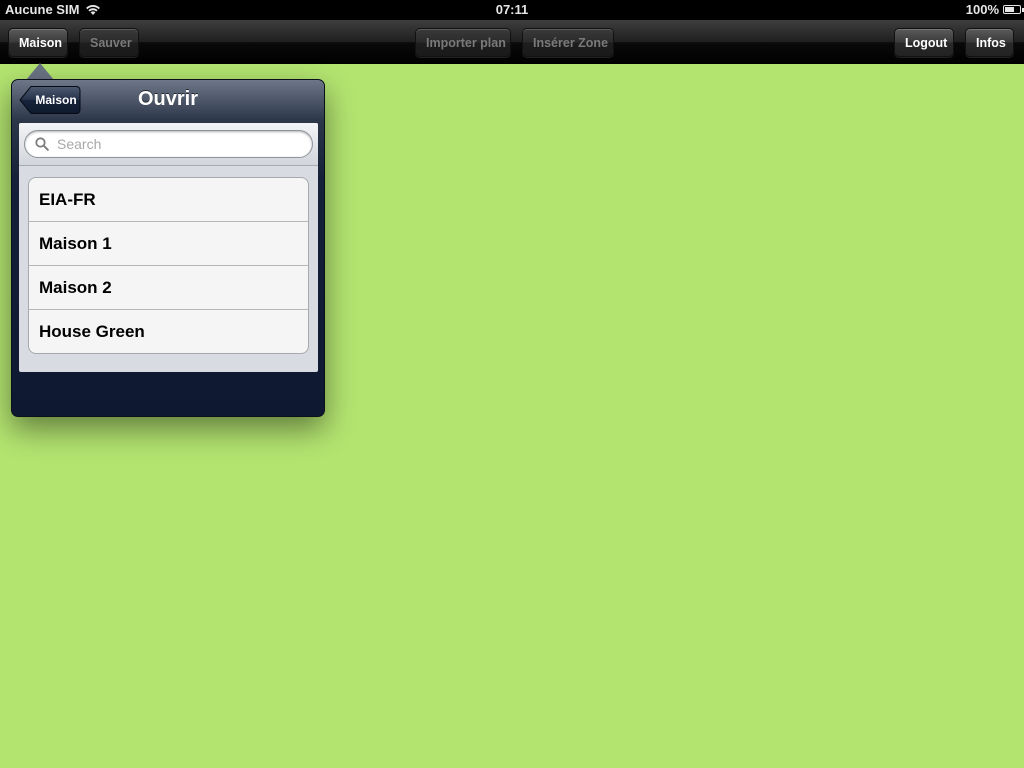 This screenshot has width=1024, height=768. Describe the element at coordinates (1013, 9) in the screenshot. I see `battery-icon` at that location.